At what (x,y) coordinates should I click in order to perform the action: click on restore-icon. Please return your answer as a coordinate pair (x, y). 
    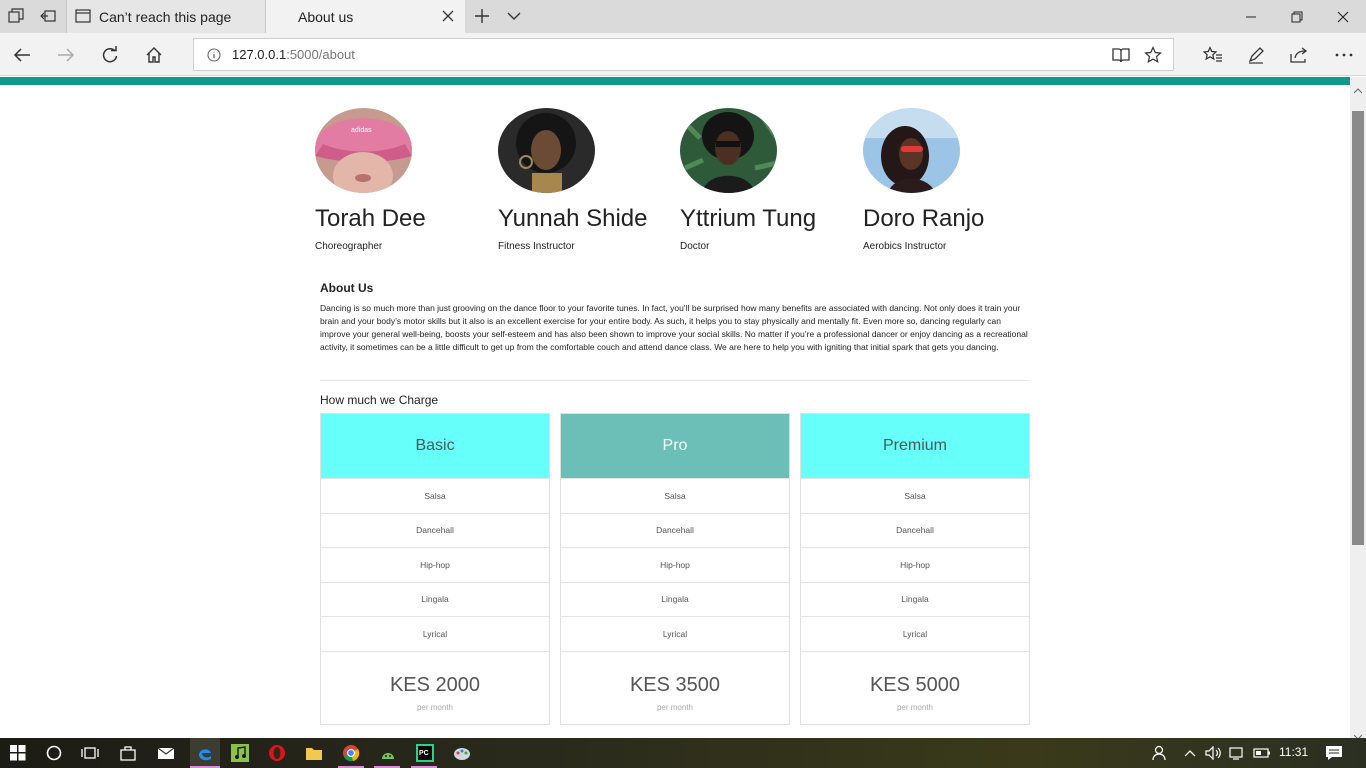
    Looking at the image, I should click on (1297, 16).